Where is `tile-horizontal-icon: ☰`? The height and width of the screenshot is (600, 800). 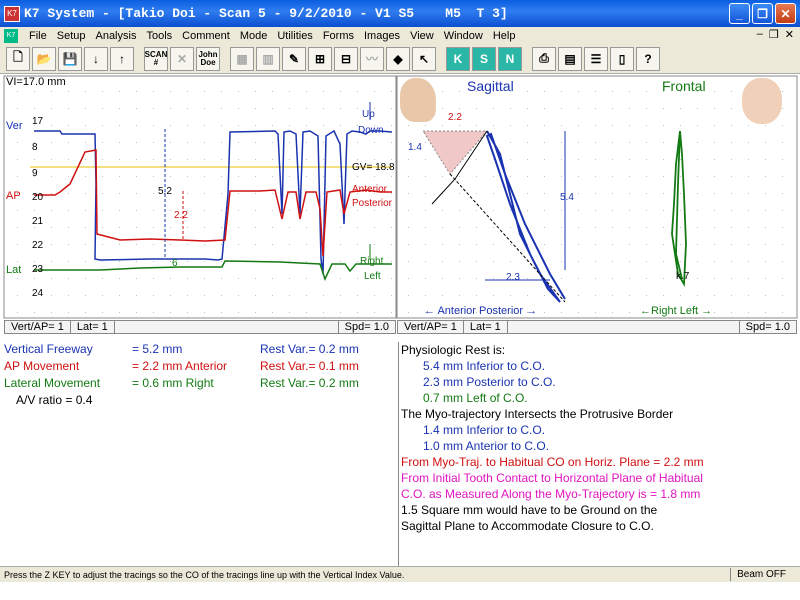 tile-horizontal-icon: ☰ is located at coordinates (596, 58).